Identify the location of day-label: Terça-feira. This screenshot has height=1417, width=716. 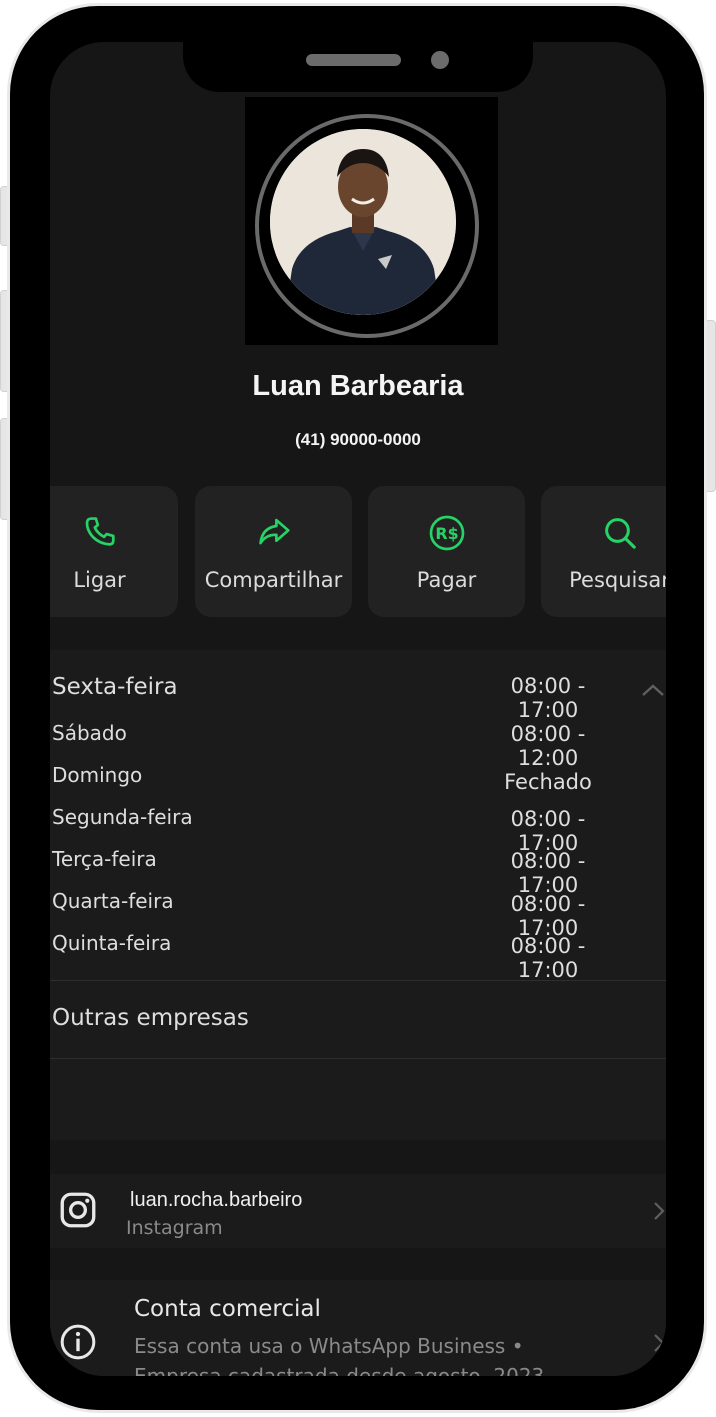
(104, 859).